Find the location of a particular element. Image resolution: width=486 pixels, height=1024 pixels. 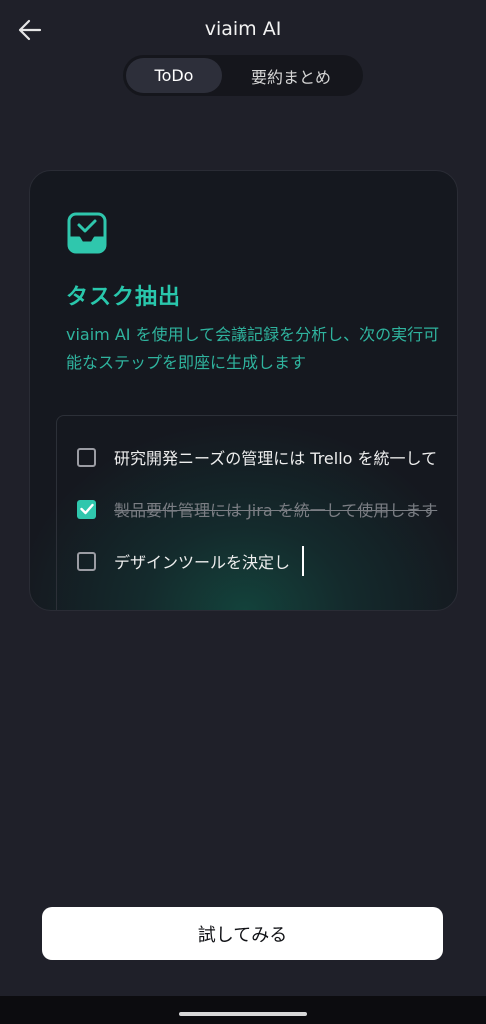

text-cursor is located at coordinates (303, 561).